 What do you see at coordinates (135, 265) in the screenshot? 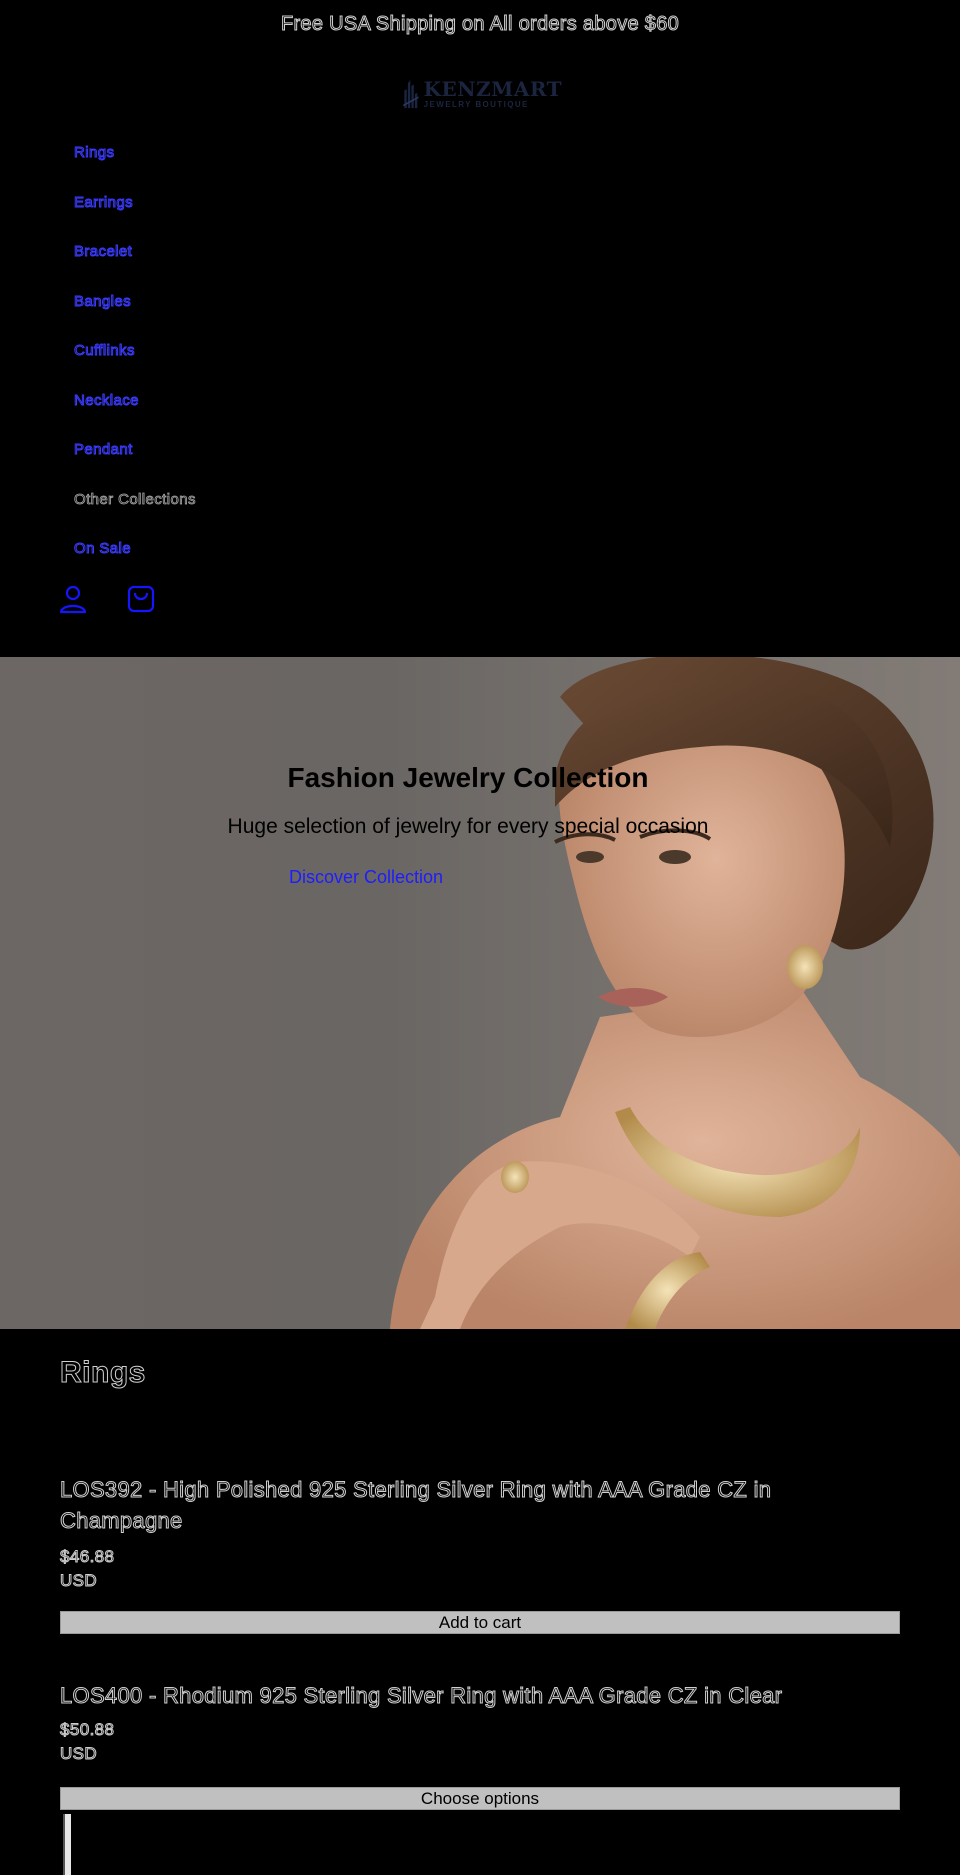
I see `nav-item-bracelet: Bracelet` at bounding box center [135, 265].